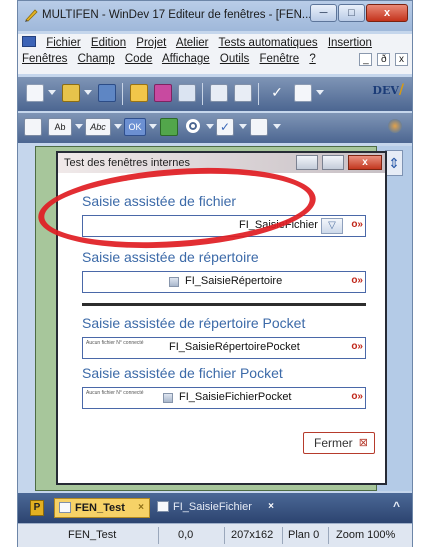 The width and height of the screenshot is (429, 547). Describe the element at coordinates (252, 535) in the screenshot. I see `status-size: 207x162` at that location.